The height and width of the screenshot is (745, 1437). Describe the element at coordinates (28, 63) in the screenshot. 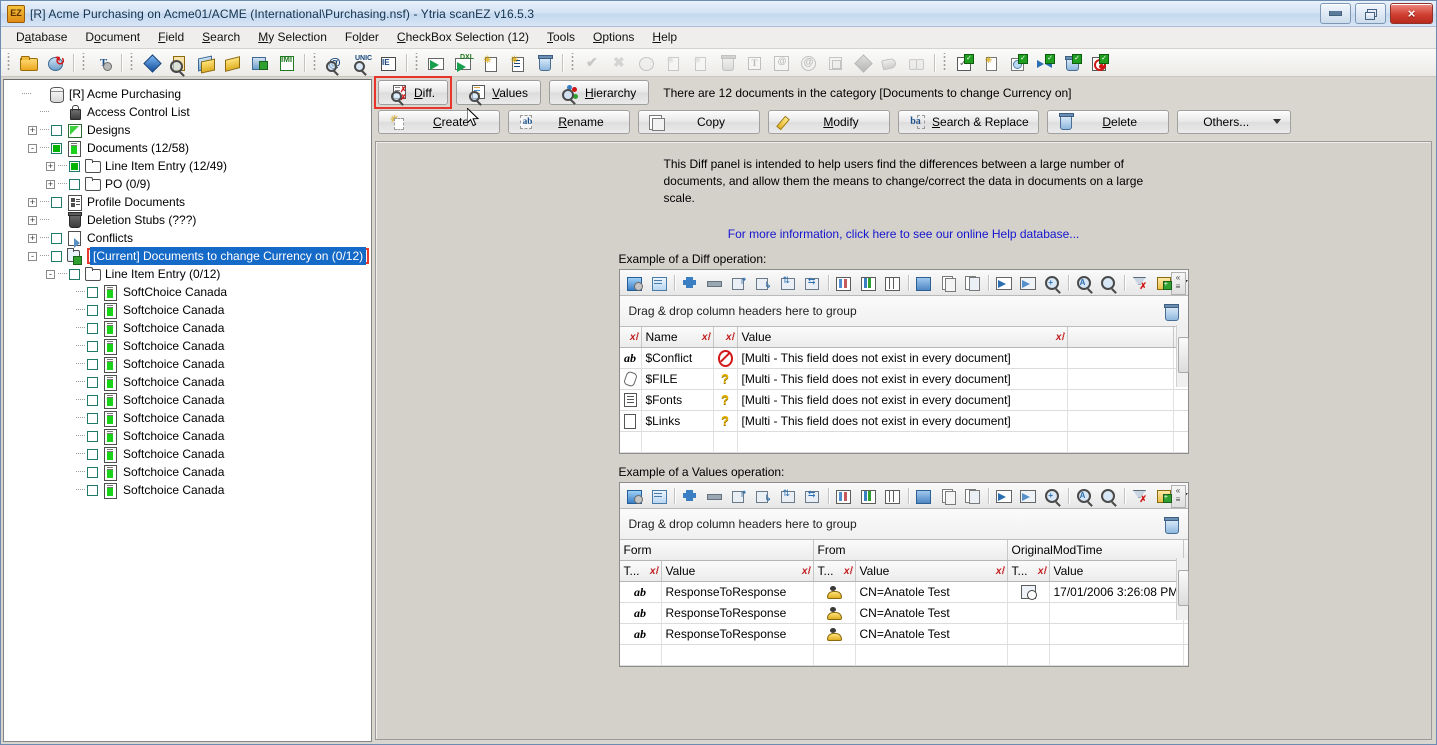

I see `toolbar-button-open-database` at that location.